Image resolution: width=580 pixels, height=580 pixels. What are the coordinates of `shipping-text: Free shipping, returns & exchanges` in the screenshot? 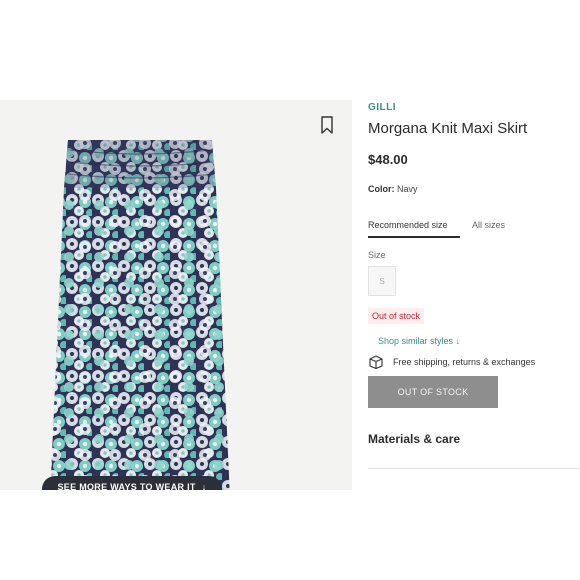 It's located at (464, 362).